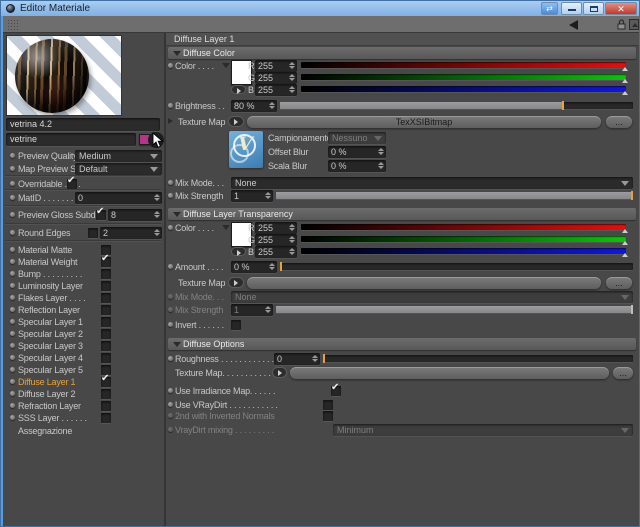 Image resolution: width=640 pixels, height=527 pixels. What do you see at coordinates (297, 359) in the screenshot?
I see `roughness-field: 0` at bounding box center [297, 359].